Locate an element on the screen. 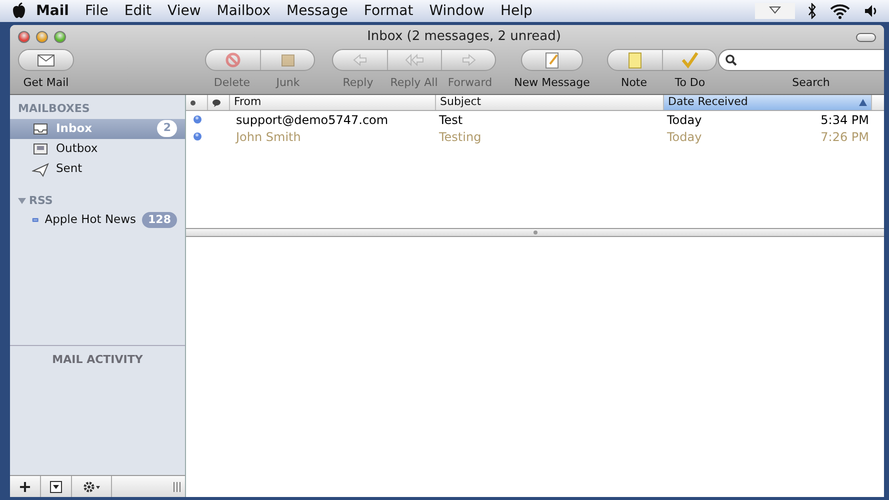 Image resolution: width=889 pixels, height=500 pixels. window-title: Inbox (2 messages, 2 unread) is located at coordinates (464, 37).